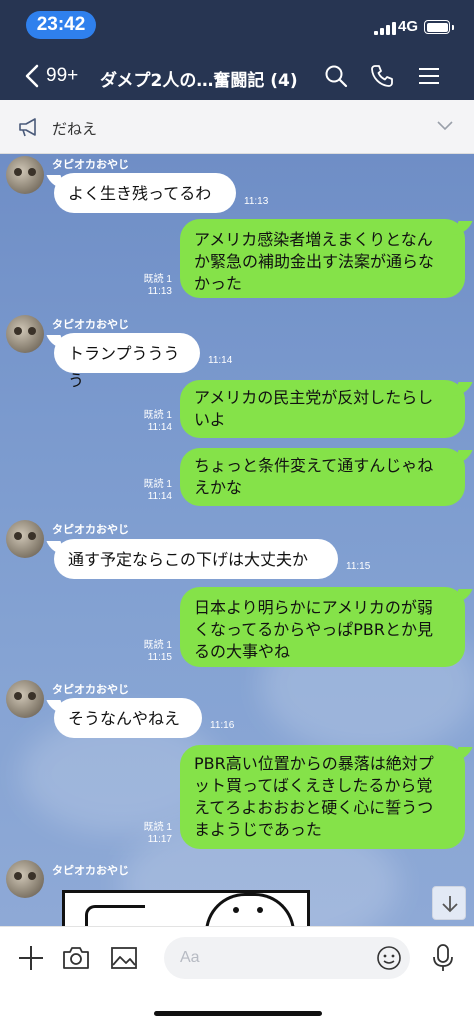 The image size is (474, 1024). I want to click on sticker-image, so click(186, 911).